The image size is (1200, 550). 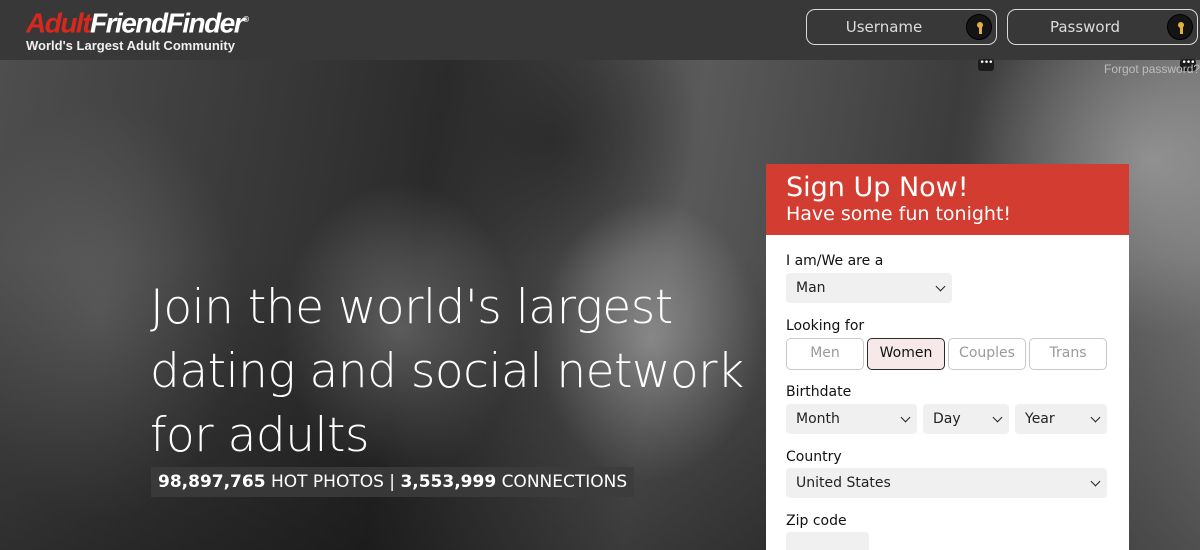 I want to click on signup-title: Sign Up Now!, so click(x=877, y=187).